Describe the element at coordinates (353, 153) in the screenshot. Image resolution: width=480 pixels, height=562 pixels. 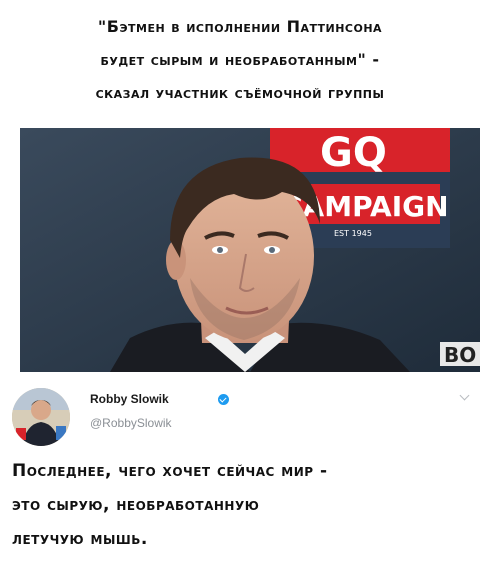
I see `backdrop-logo: GQ` at that location.